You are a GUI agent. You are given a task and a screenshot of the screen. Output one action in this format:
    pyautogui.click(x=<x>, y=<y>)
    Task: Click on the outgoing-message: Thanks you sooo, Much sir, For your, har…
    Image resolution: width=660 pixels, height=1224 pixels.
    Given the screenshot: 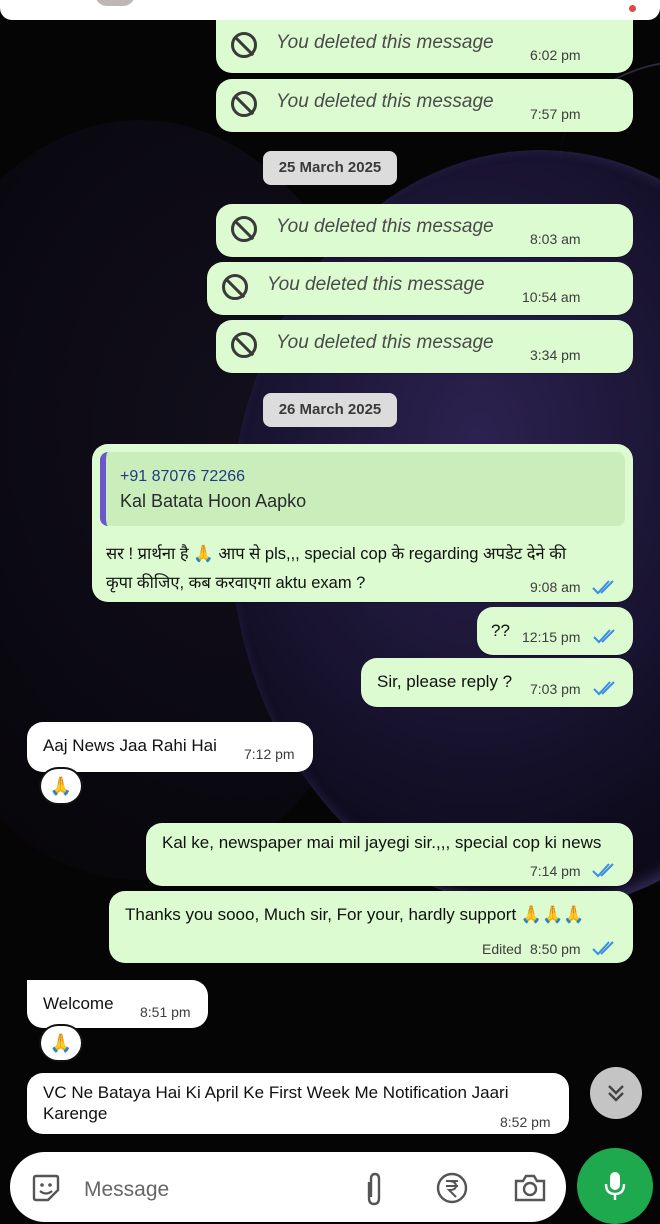 What is the action you would take?
    pyautogui.click(x=371, y=927)
    